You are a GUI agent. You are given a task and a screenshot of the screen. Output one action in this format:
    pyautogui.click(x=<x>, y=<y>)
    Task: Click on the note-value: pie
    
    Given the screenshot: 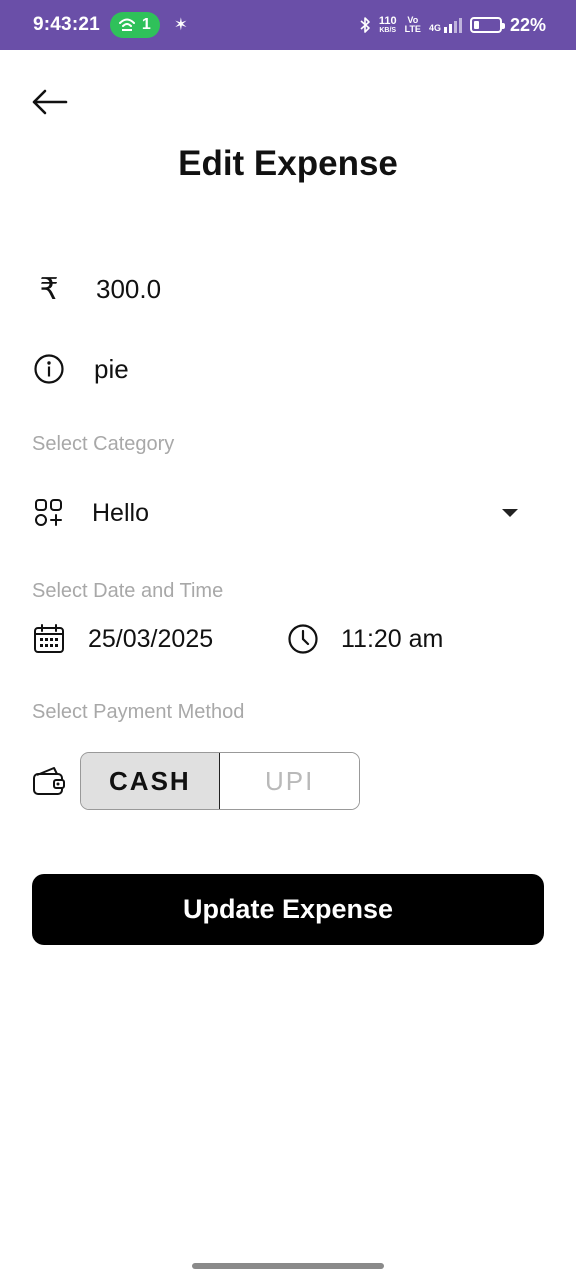 What is the action you would take?
    pyautogui.click(x=111, y=369)
    